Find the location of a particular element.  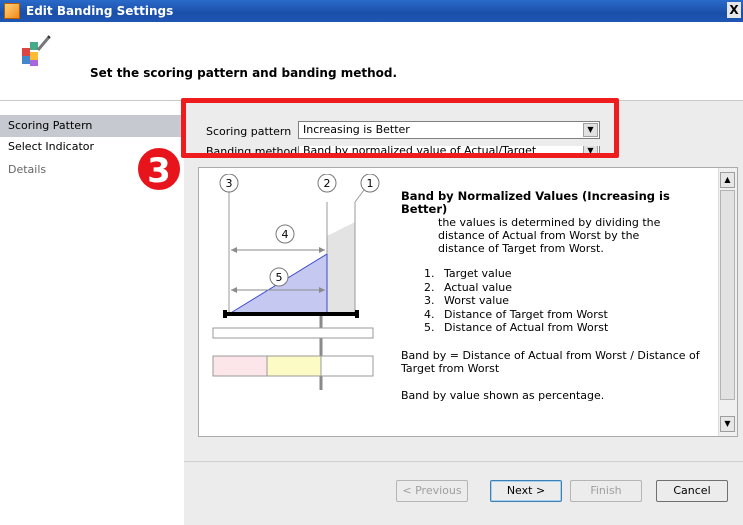

scroll-down-icon: ▼ is located at coordinates (727, 424).